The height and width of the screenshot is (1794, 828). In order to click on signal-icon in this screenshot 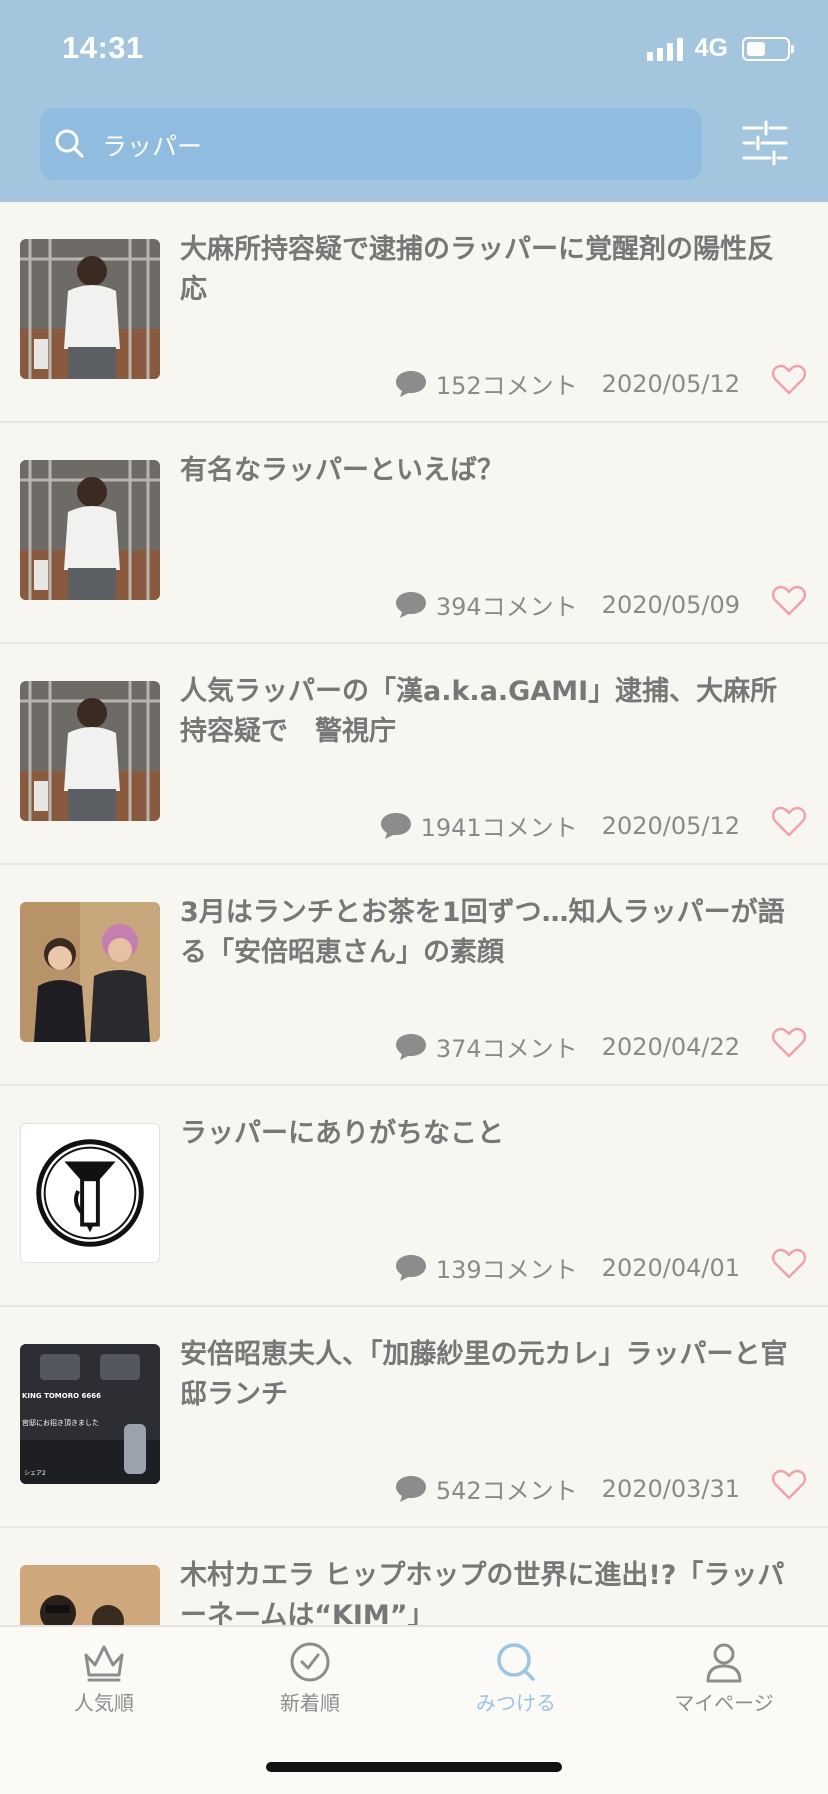, I will do `click(664, 49)`.